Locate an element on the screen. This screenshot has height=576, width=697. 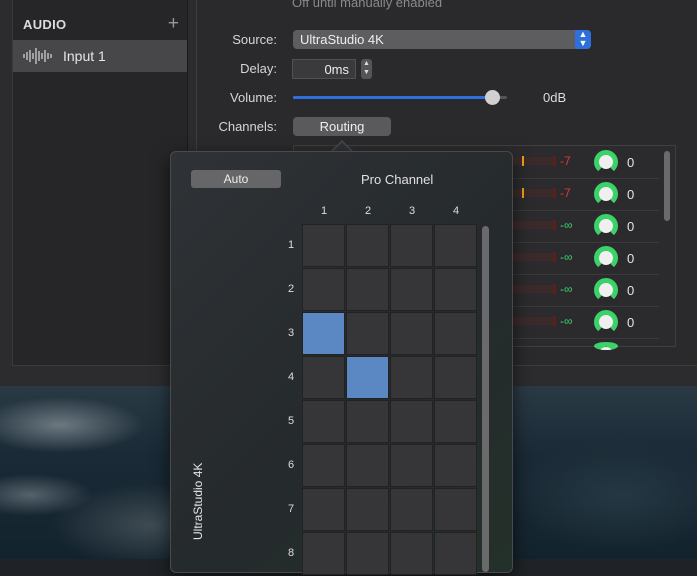
add-input-button: + is located at coordinates (173, 24).